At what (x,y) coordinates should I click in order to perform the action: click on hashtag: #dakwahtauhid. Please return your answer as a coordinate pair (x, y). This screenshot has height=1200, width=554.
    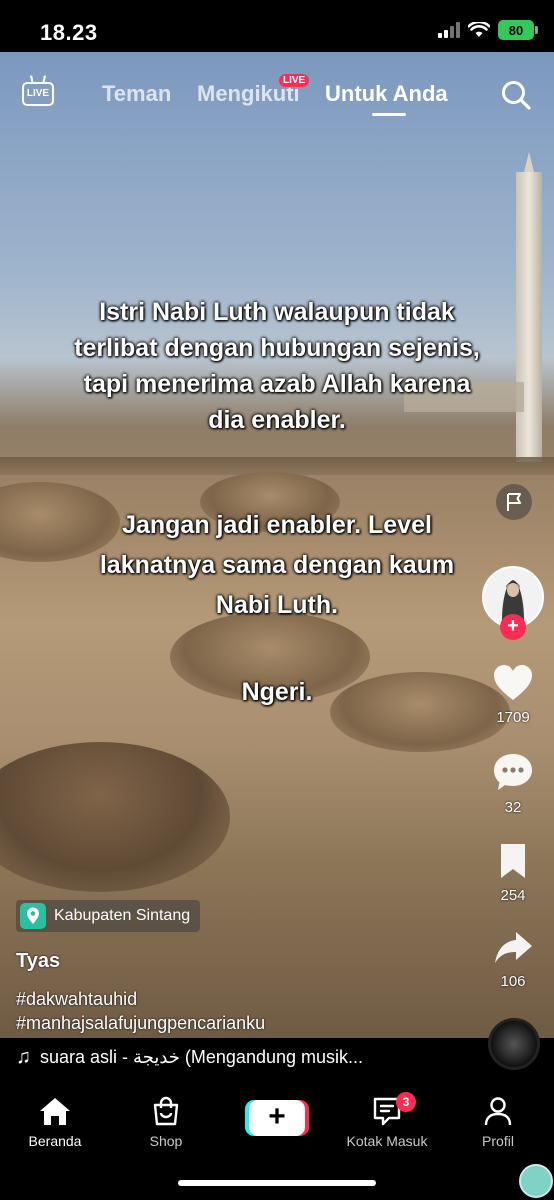
    Looking at the image, I should click on (76, 999).